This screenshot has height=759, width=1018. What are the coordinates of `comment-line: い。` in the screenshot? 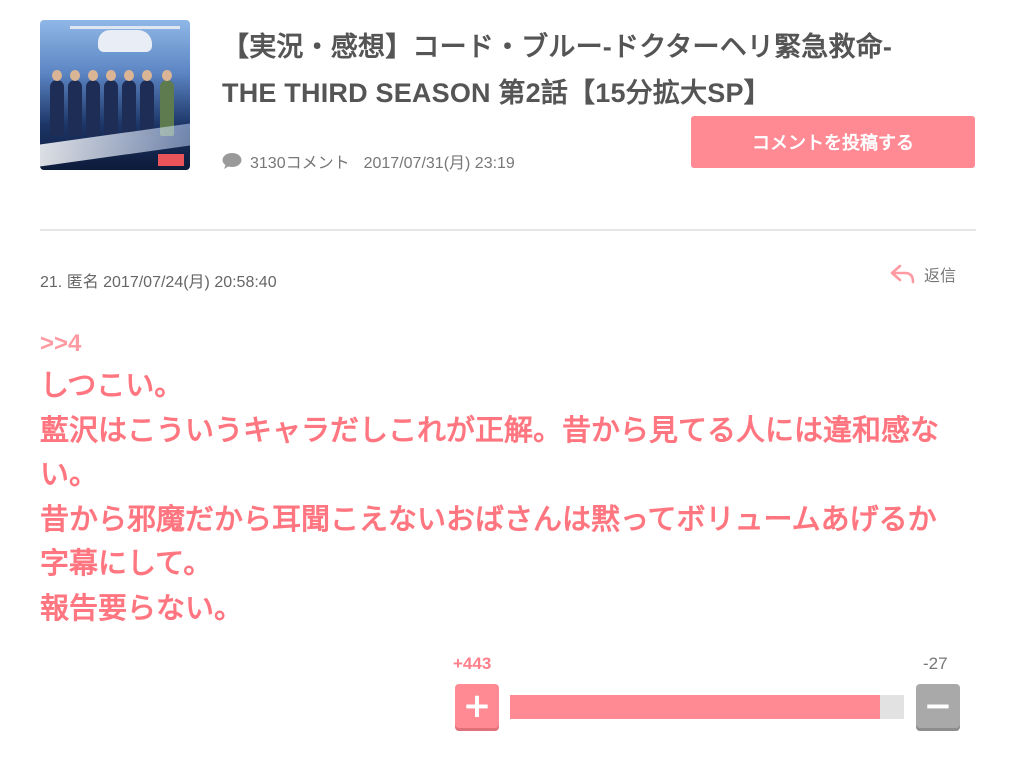 It's located at (69, 475).